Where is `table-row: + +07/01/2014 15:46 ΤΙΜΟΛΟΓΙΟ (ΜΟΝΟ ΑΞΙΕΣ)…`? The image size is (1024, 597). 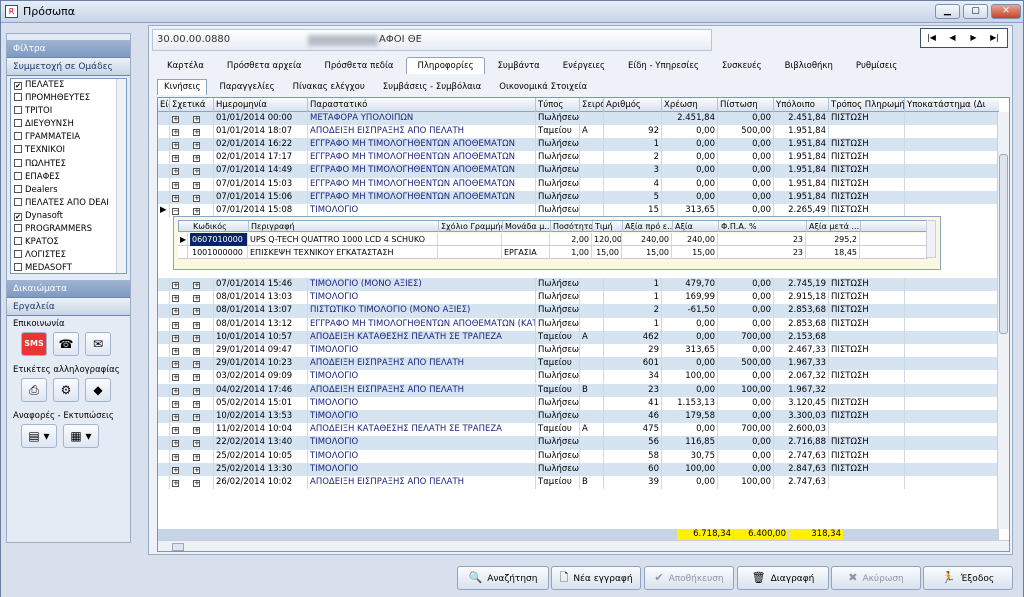 table-row: + +07/01/2014 15:46 ΤΙΜΟΛΟΓΙΟ (ΜΟΝΟ ΑΞΙΕΣ)… is located at coordinates (578, 285).